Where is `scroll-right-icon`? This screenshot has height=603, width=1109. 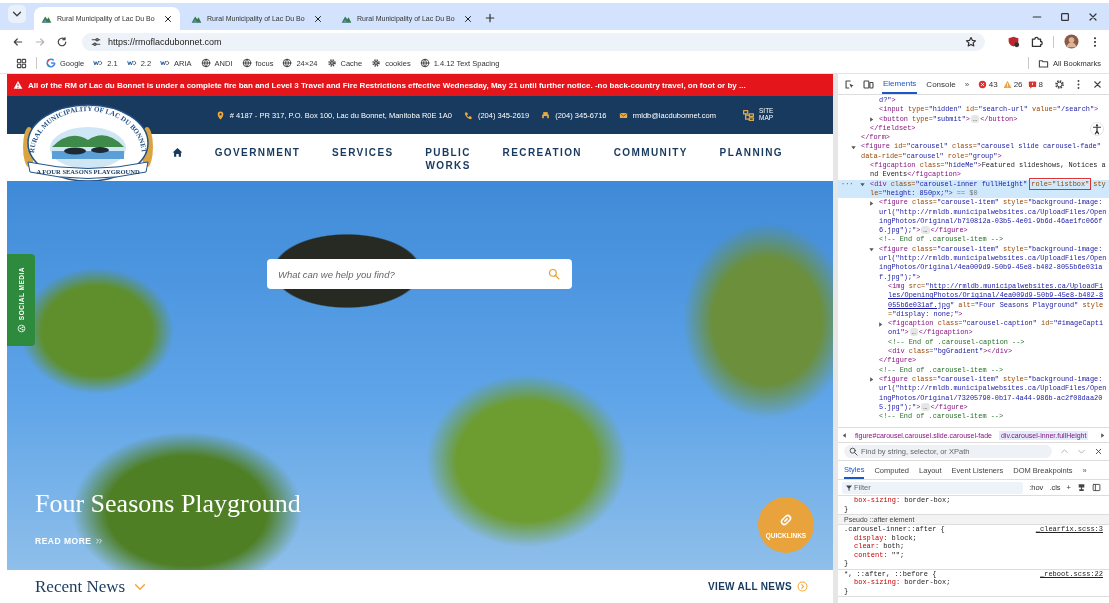 scroll-right-icon is located at coordinates (1102, 435).